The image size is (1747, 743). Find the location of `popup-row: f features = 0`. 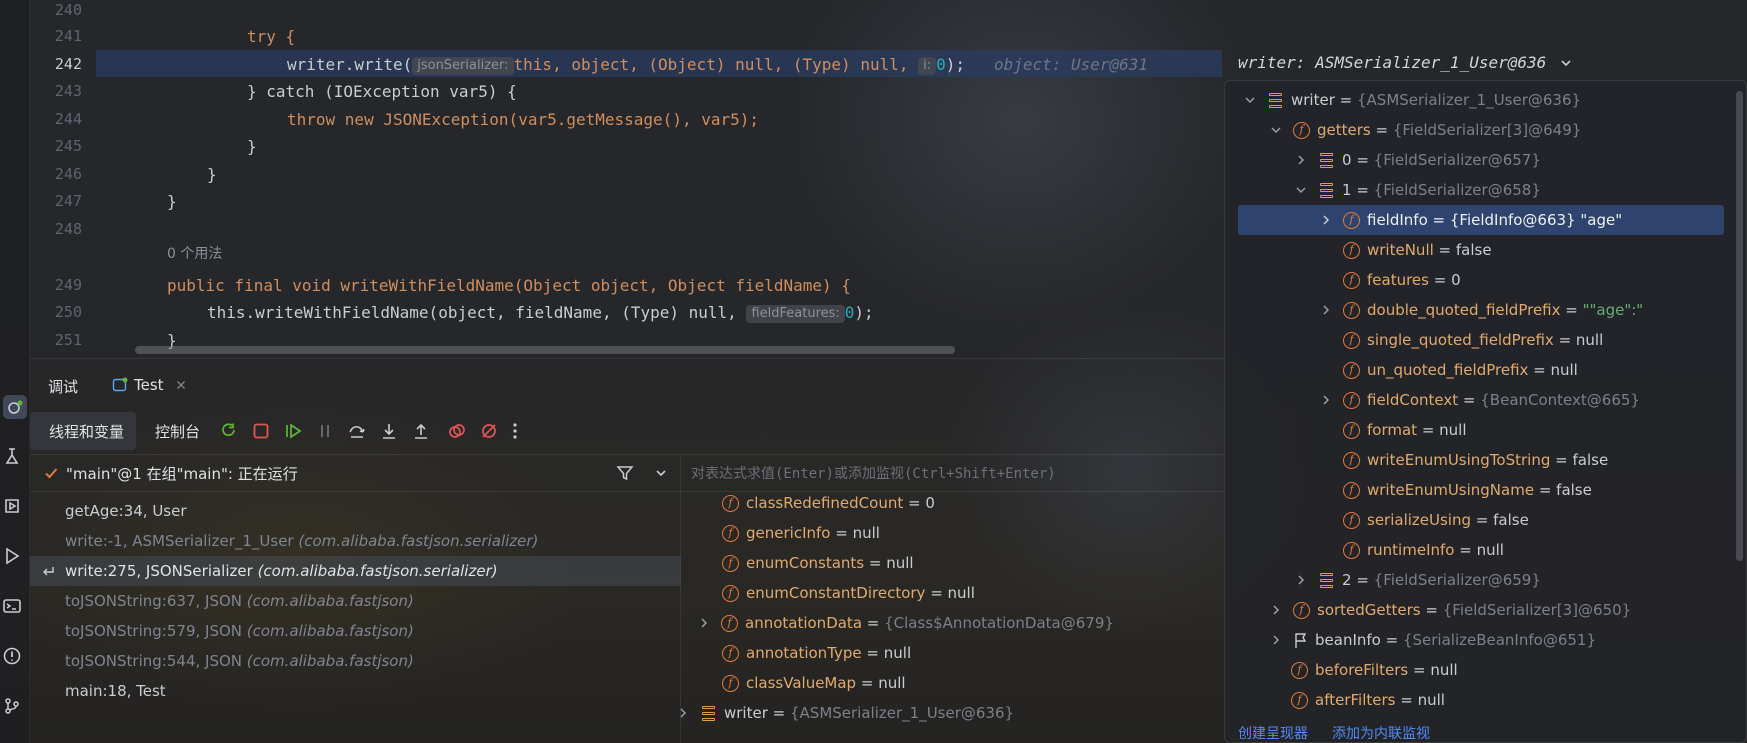

popup-row: f features = 0 is located at coordinates (1402, 280).